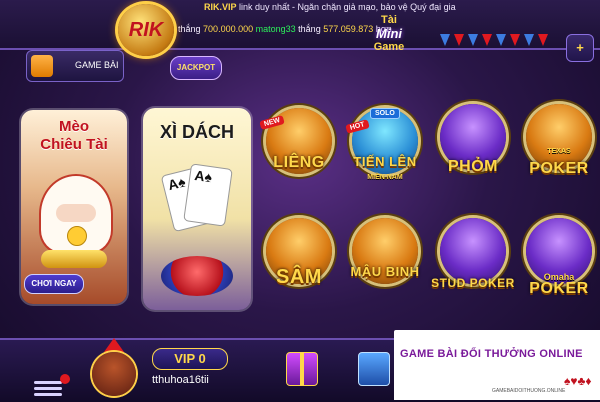  Describe the element at coordinates (54, 284) in the screenshot. I see `play-now-button: CHƠI NGAY` at that location.